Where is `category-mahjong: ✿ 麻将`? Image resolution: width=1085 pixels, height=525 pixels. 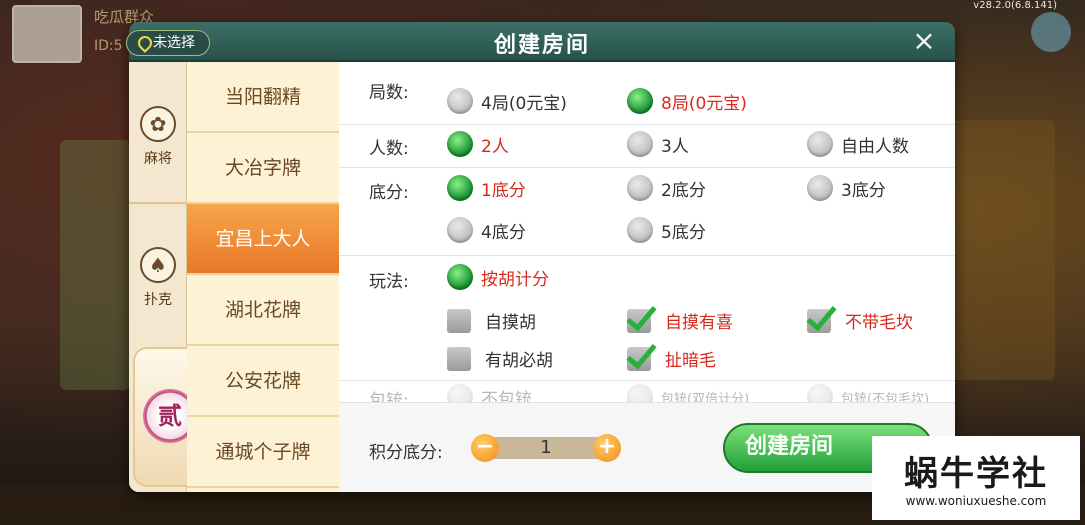
category-mahjong: ✿ 麻将 is located at coordinates (158, 137).